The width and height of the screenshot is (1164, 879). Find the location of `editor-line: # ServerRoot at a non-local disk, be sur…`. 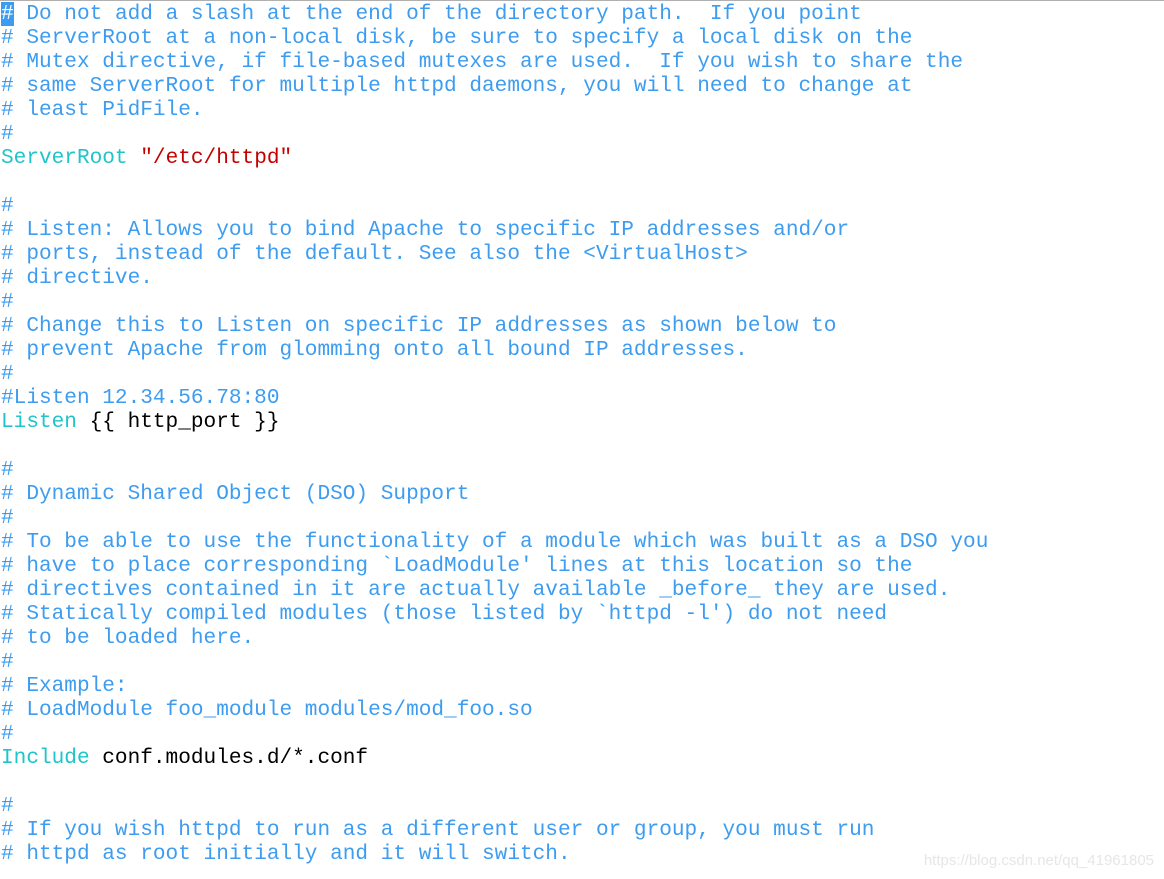

editor-line: # ServerRoot at a non-local disk, be sur… is located at coordinates (494, 38).